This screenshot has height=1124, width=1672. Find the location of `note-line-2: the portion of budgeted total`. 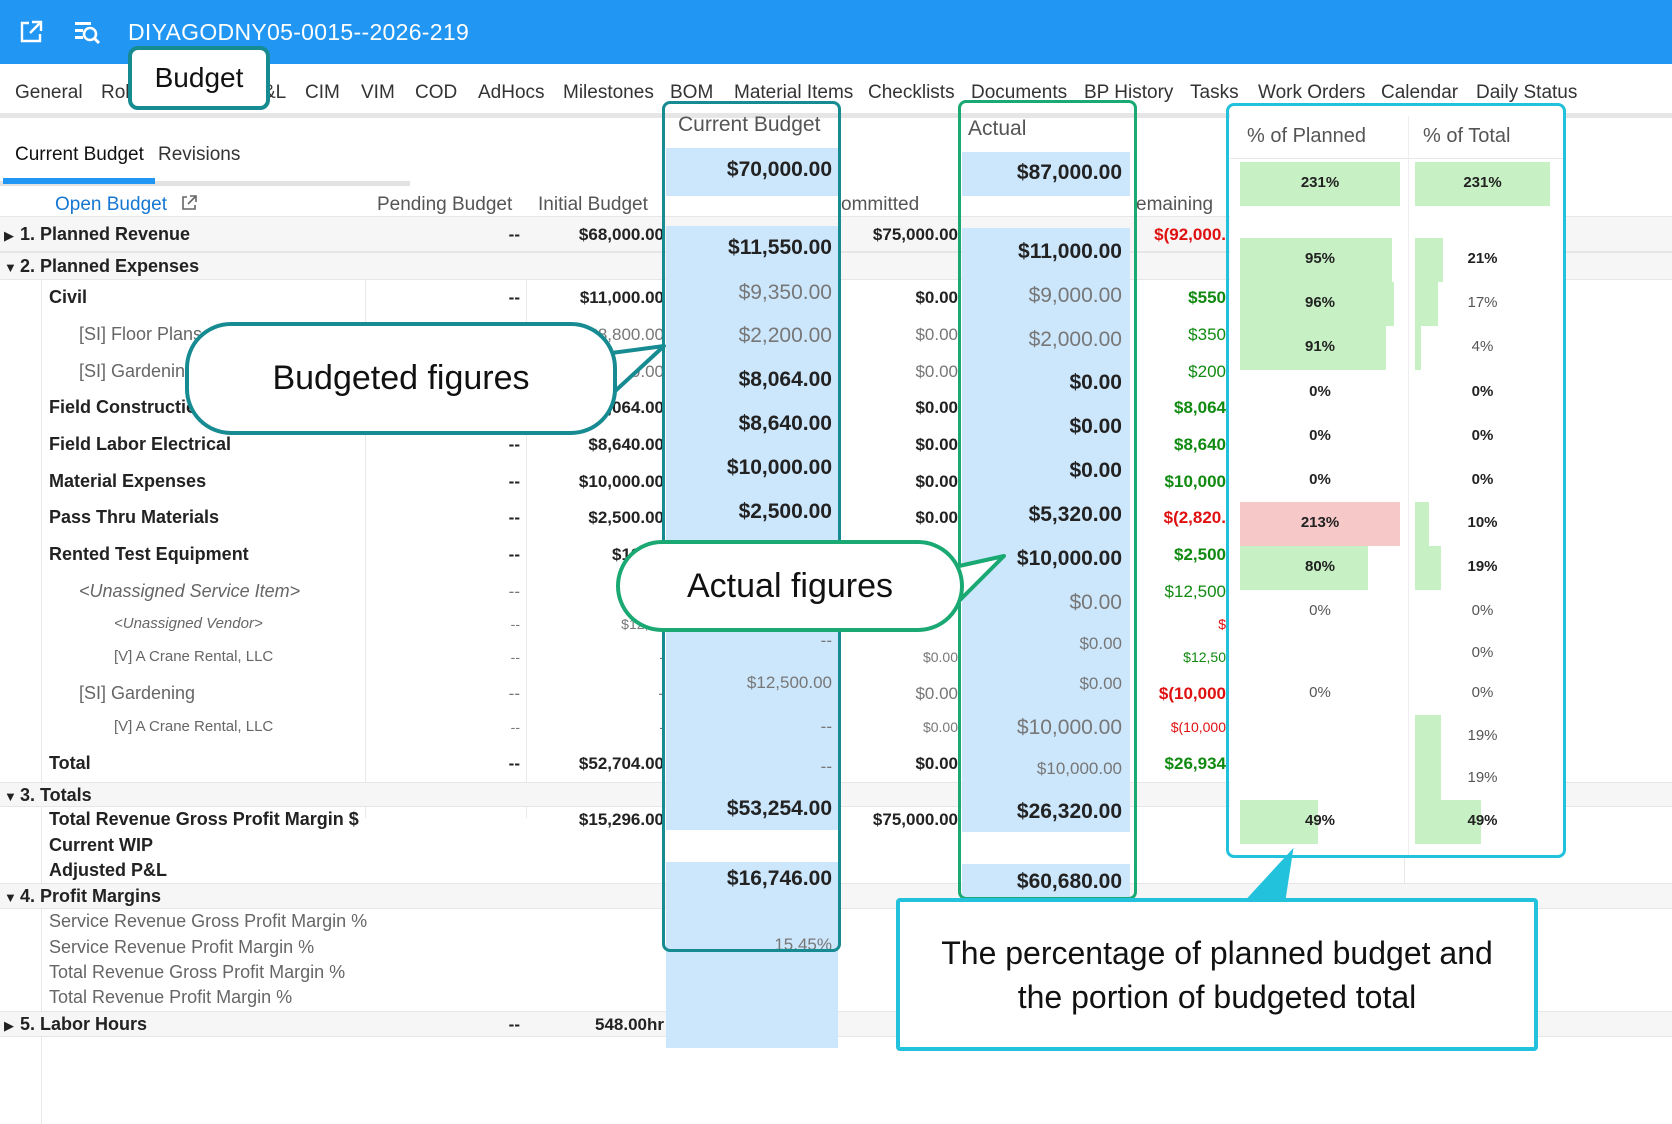

note-line-2: the portion of budgeted total is located at coordinates (1217, 996).